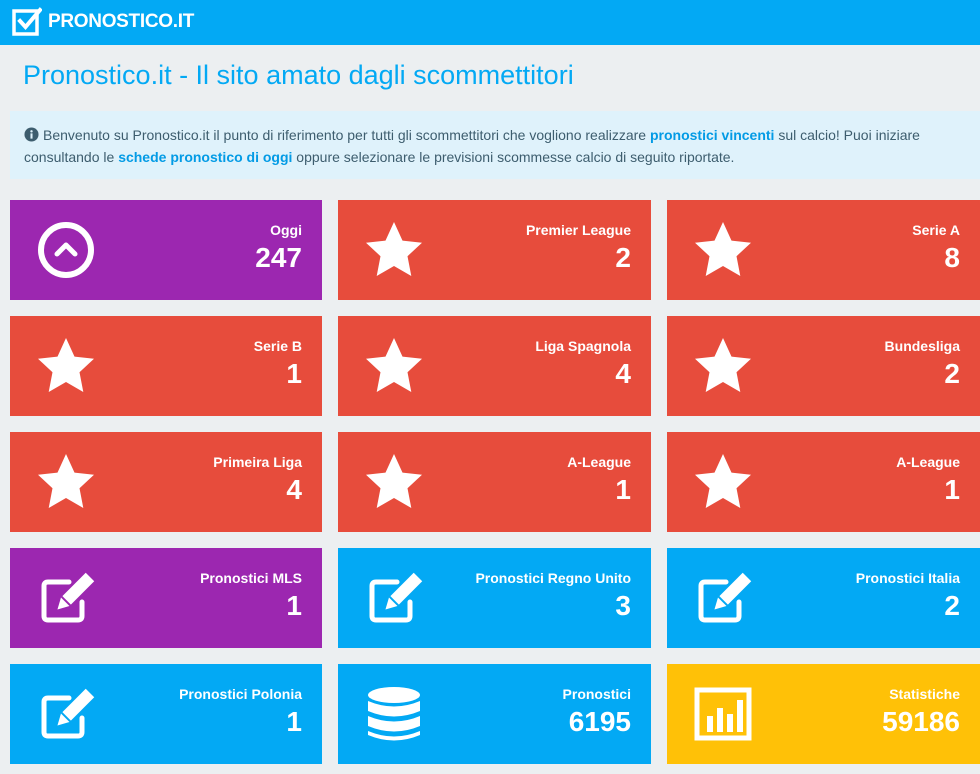  I want to click on chevron-up-circle-icon, so click(66, 250).